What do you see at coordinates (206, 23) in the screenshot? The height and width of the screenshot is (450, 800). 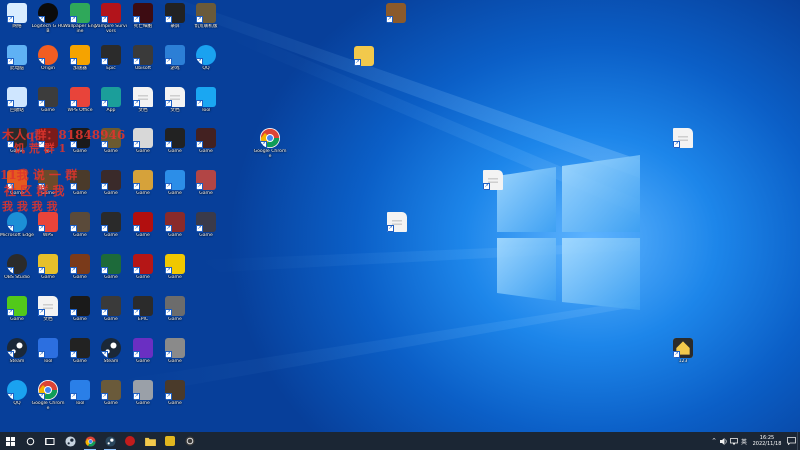 I see `desktop-icon: ↗ 饥荒联机版` at bounding box center [206, 23].